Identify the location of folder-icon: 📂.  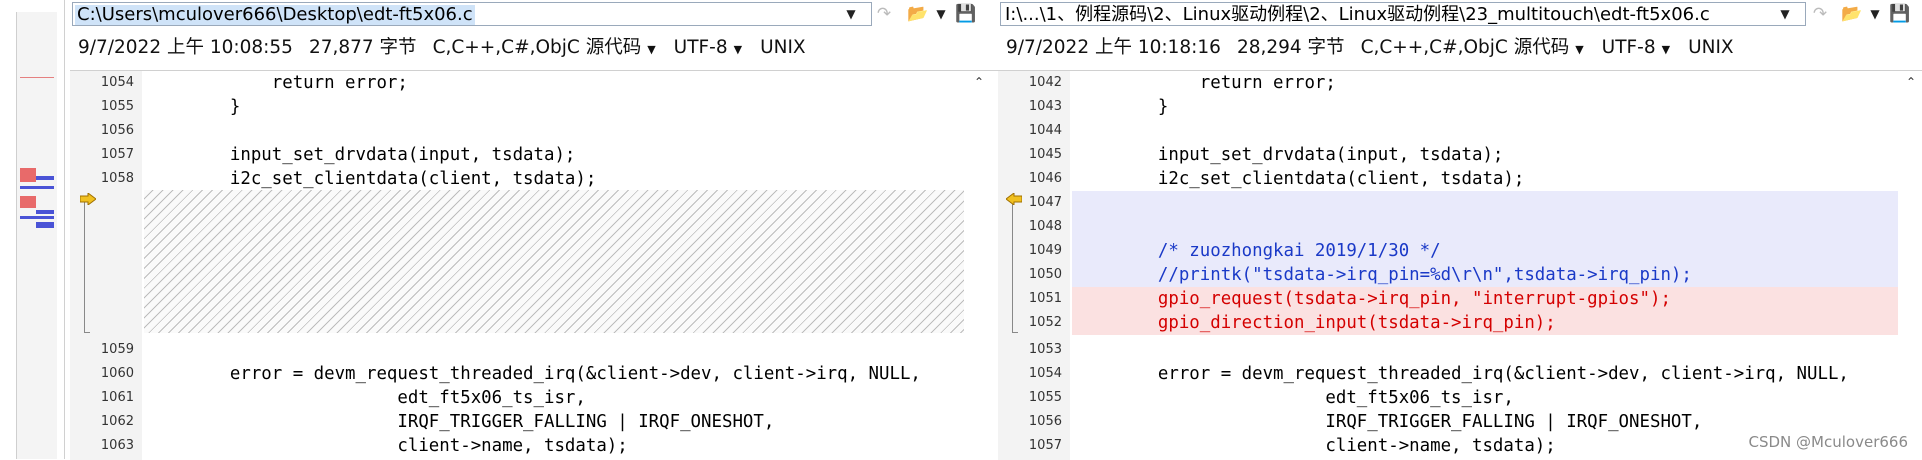
(1852, 14).